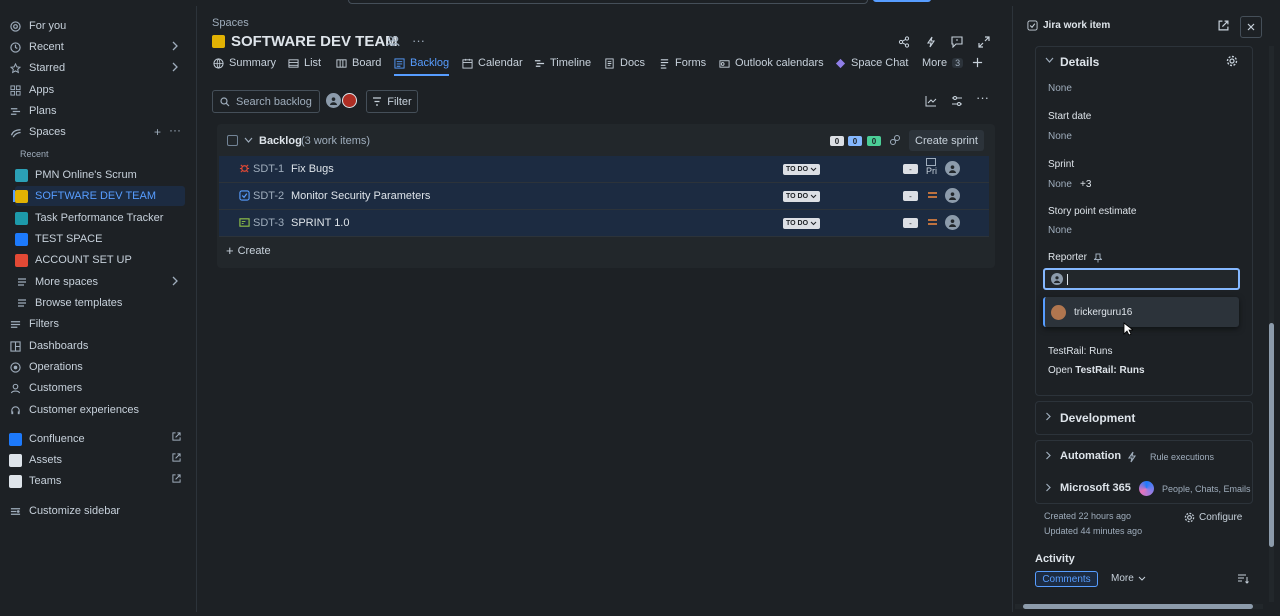  Describe the element at coordinates (392, 101) in the screenshot. I see `filter-button: Filter` at that location.